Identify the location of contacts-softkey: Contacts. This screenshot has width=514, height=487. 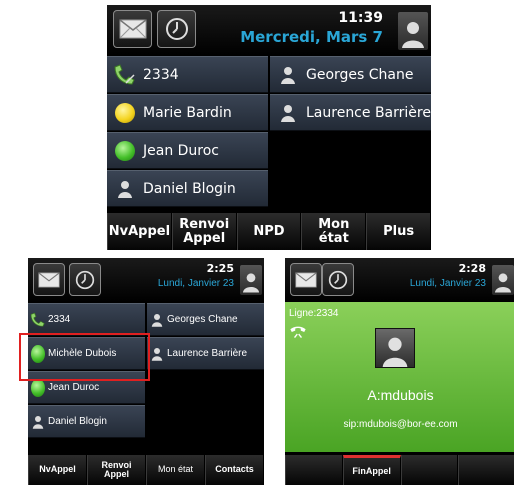
(234, 470).